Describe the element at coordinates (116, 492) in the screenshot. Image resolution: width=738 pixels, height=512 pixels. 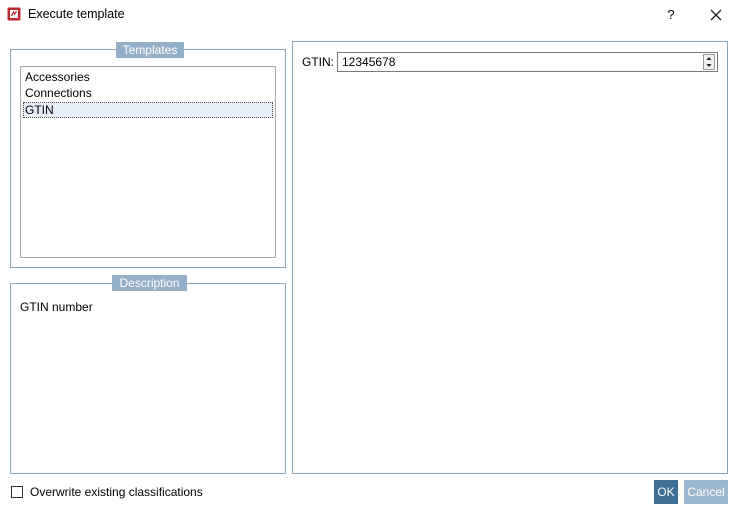
I see `overwrite-checkbox-label: Overwrite existing classifications` at that location.